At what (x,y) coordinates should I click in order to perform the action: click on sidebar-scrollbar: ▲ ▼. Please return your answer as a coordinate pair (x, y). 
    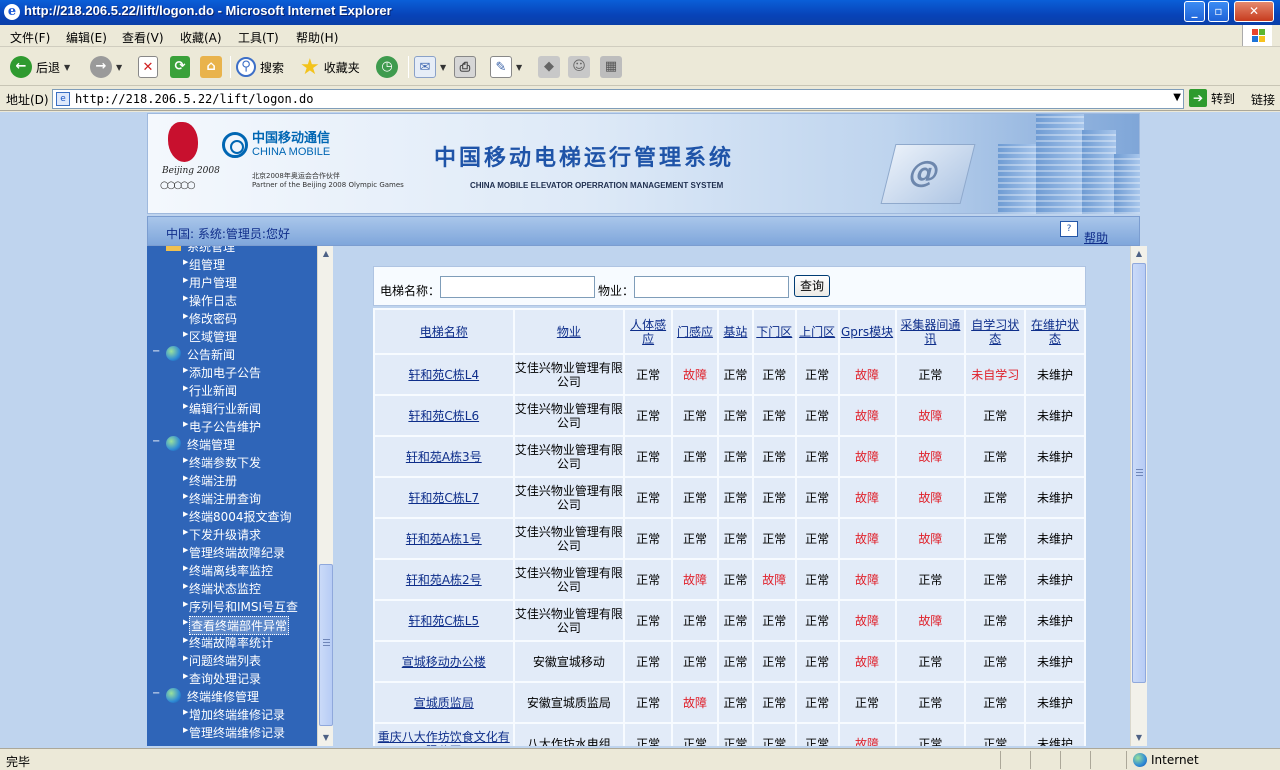
    Looking at the image, I should click on (325, 496).